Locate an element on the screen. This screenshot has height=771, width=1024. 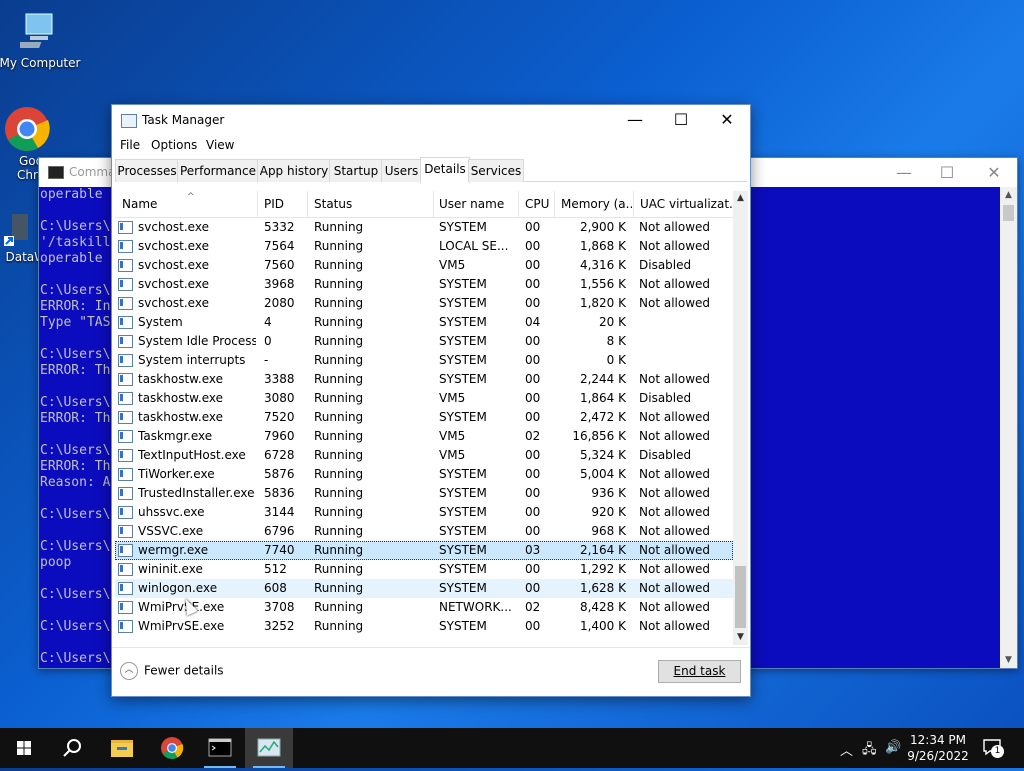
maximize-button: ☐ is located at coordinates (681, 120).